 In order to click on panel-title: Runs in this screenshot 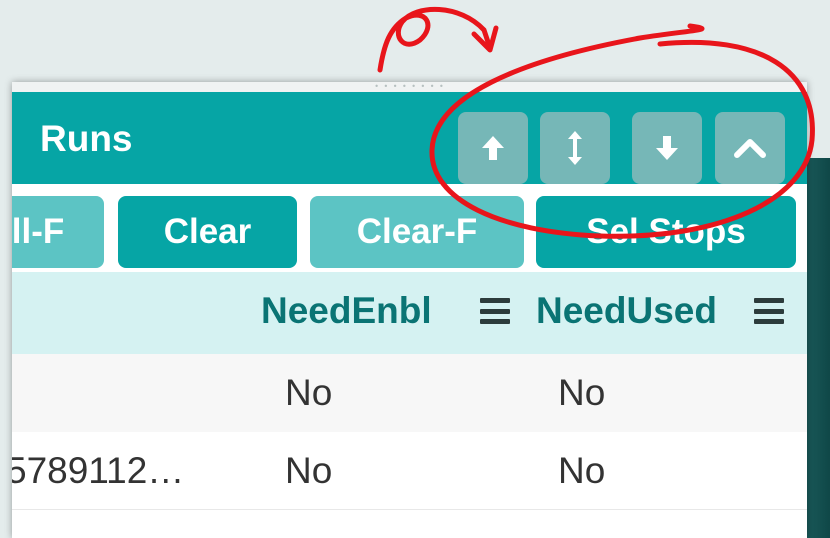, I will do `click(86, 138)`.